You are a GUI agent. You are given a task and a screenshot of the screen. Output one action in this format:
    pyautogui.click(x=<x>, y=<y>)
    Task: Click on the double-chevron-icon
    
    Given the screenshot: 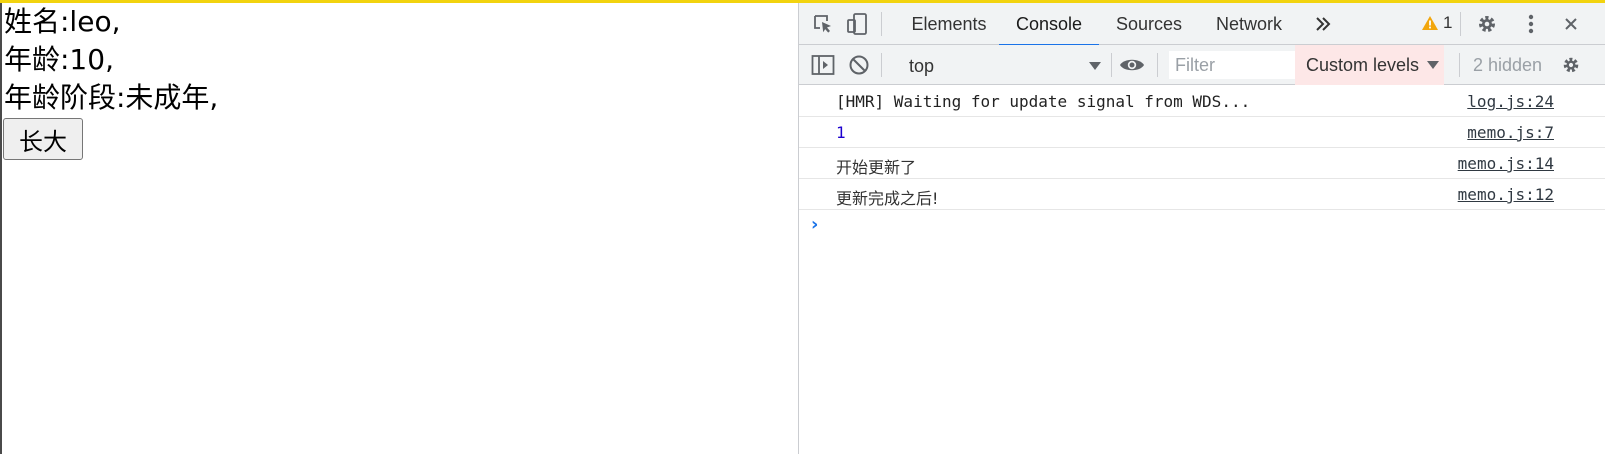 What is the action you would take?
    pyautogui.click(x=1323, y=24)
    